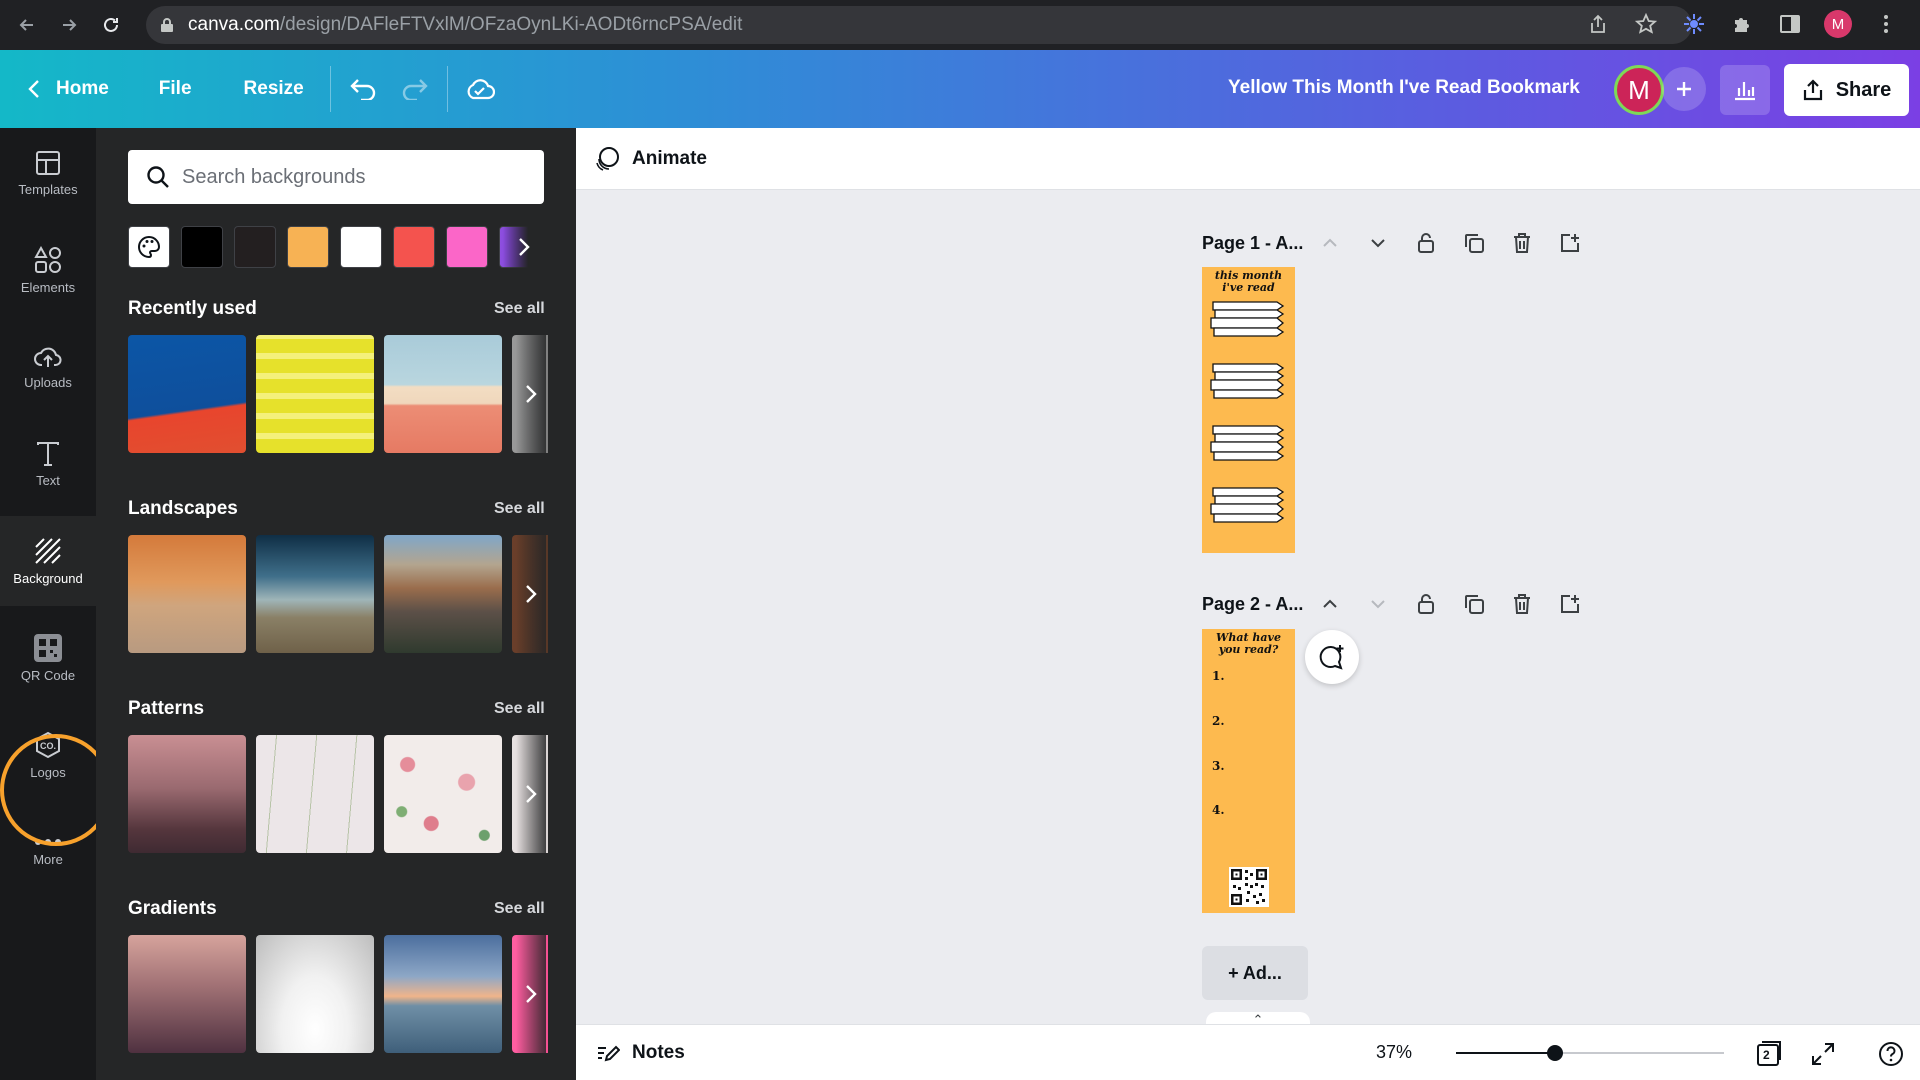 This screenshot has height=1080, width=1920. I want to click on rail-label: QR Code, so click(48, 675).